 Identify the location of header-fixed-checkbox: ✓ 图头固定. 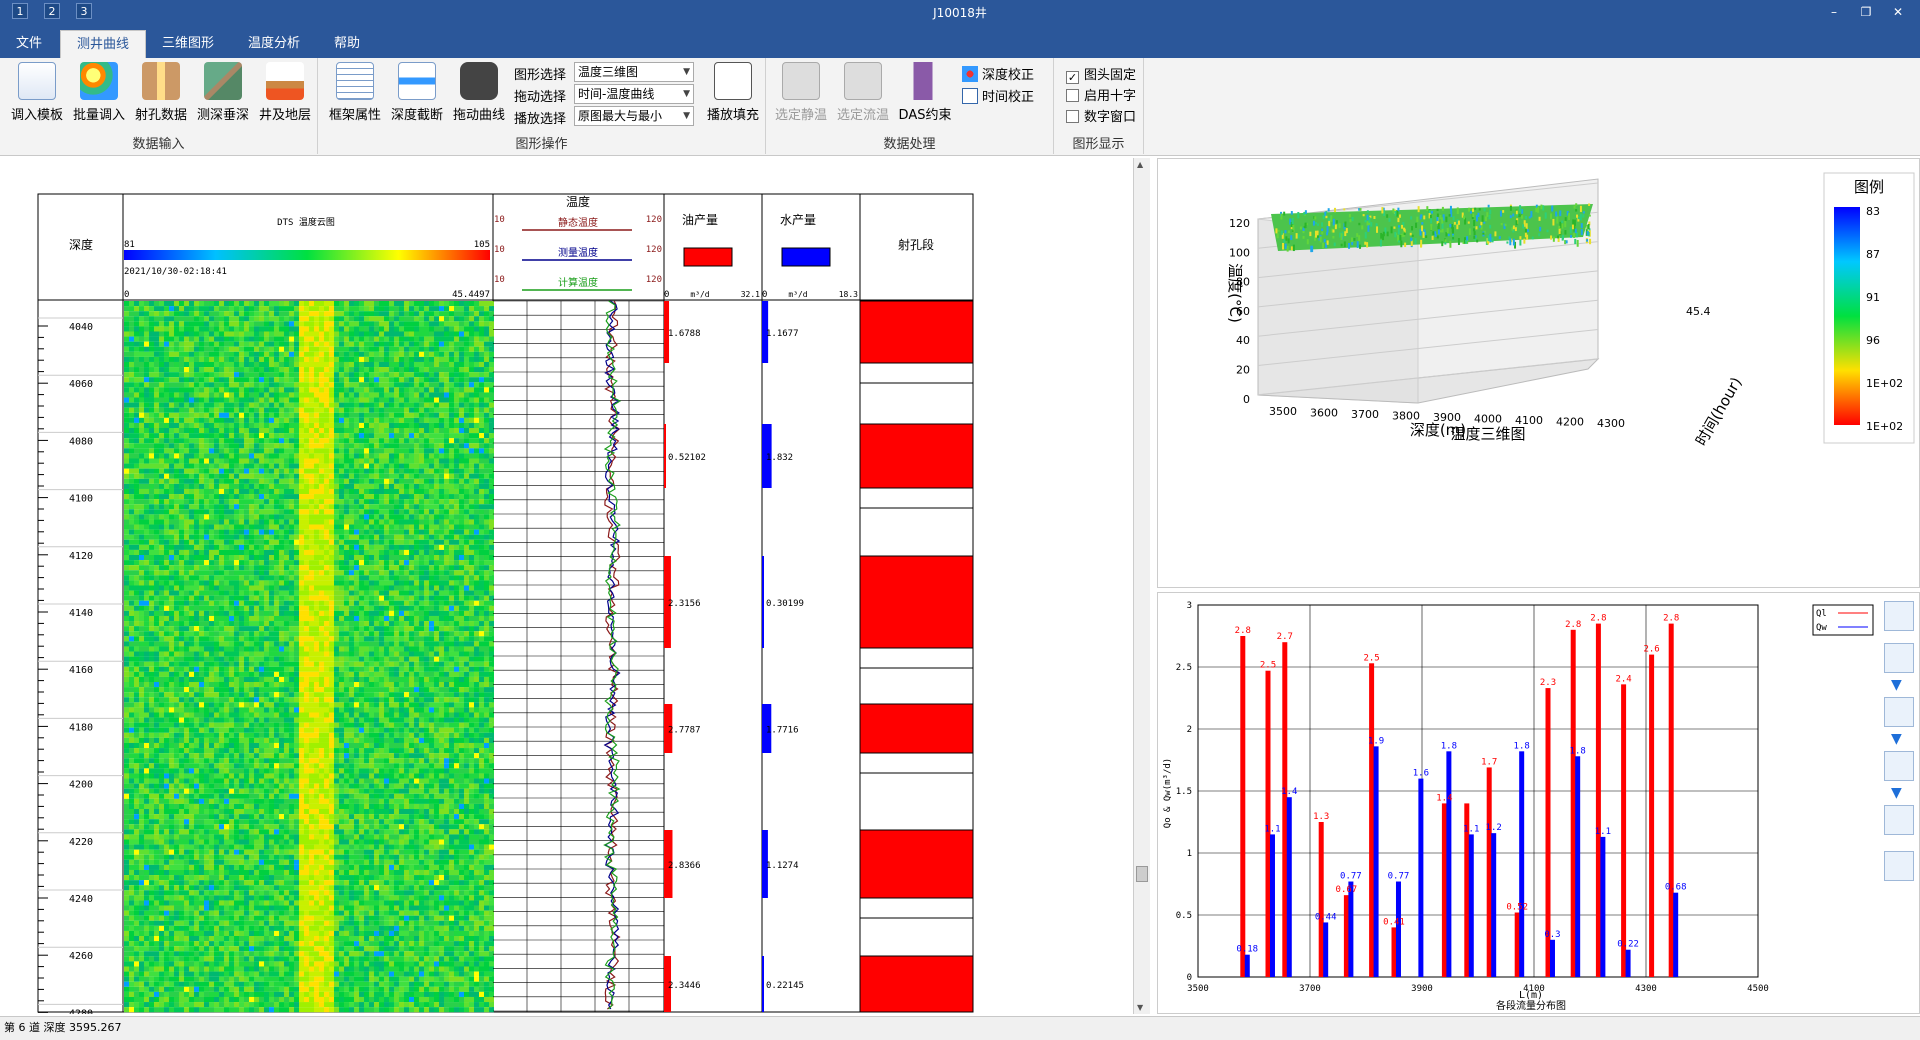
(1101, 74).